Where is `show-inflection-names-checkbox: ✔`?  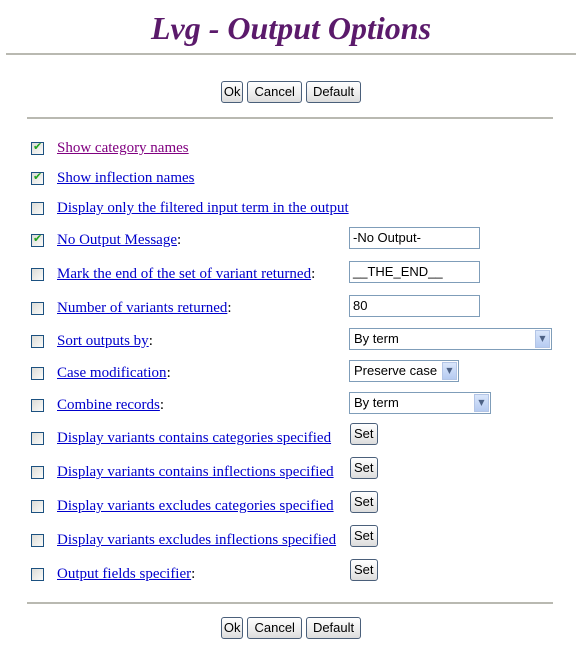 show-inflection-names-checkbox: ✔ is located at coordinates (37, 177).